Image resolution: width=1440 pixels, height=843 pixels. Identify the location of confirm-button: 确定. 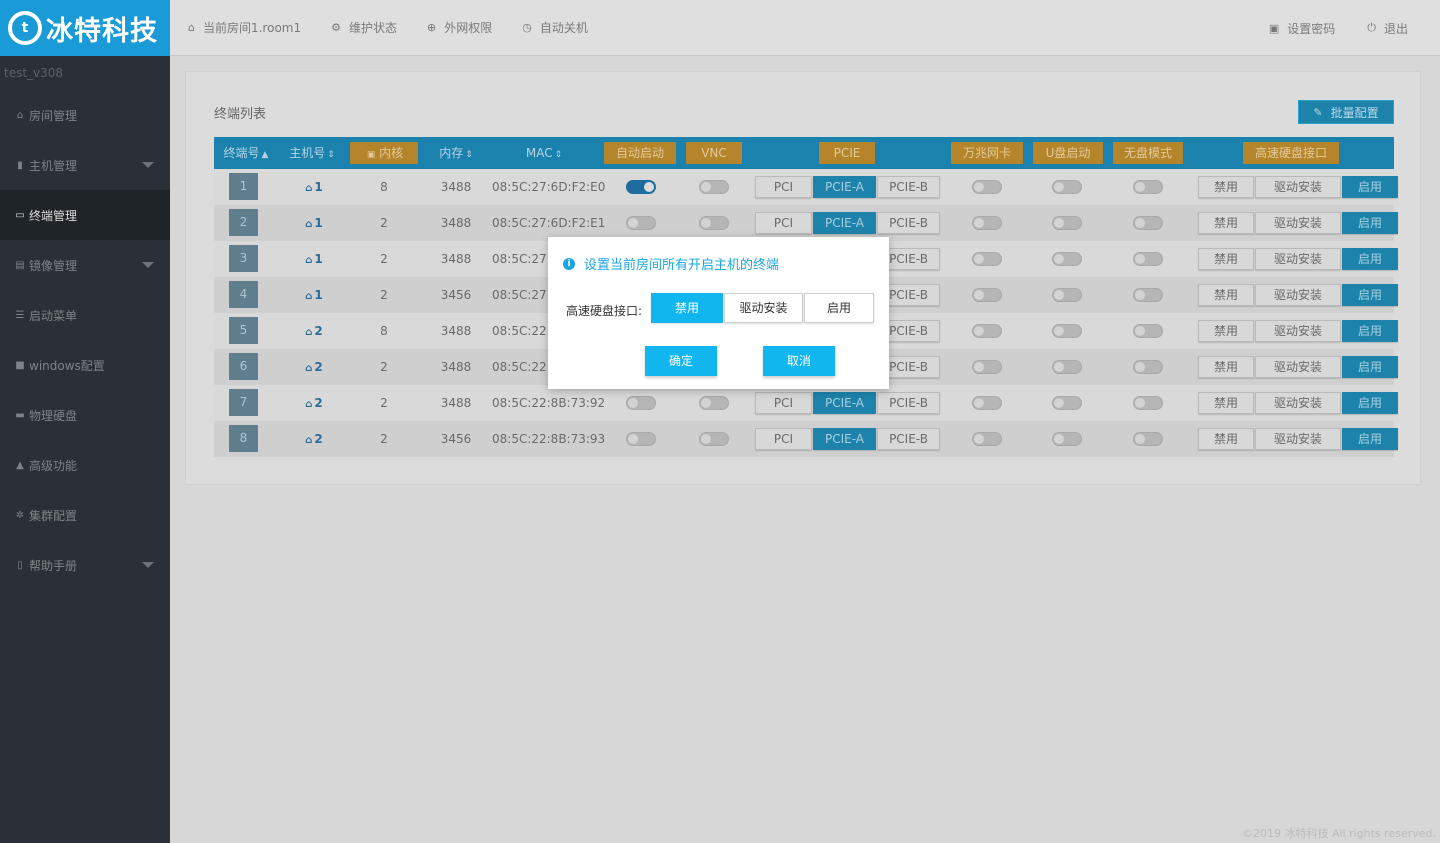
(681, 361).